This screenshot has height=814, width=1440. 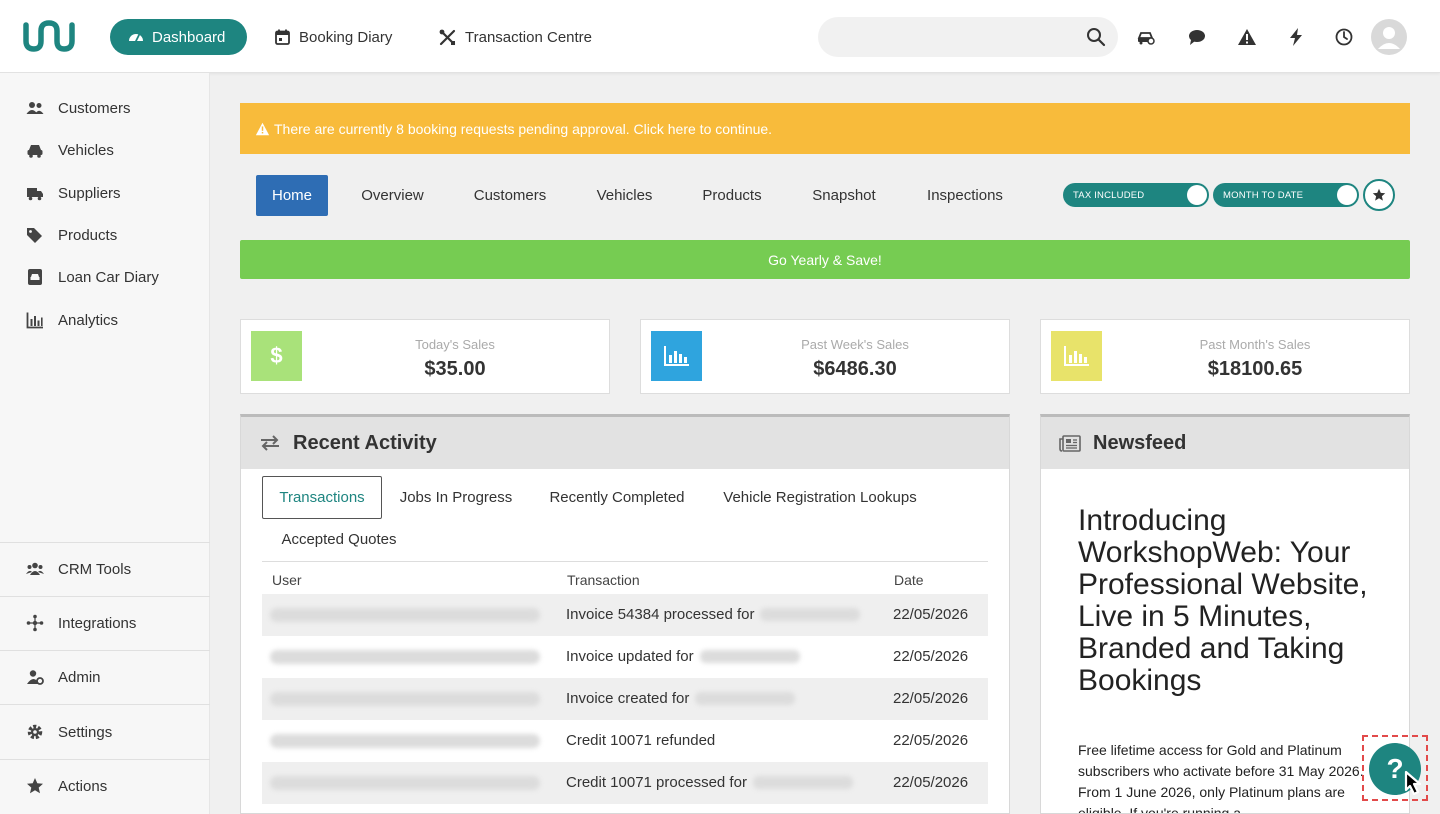 What do you see at coordinates (909, 580) in the screenshot?
I see `column-header-date: Date` at bounding box center [909, 580].